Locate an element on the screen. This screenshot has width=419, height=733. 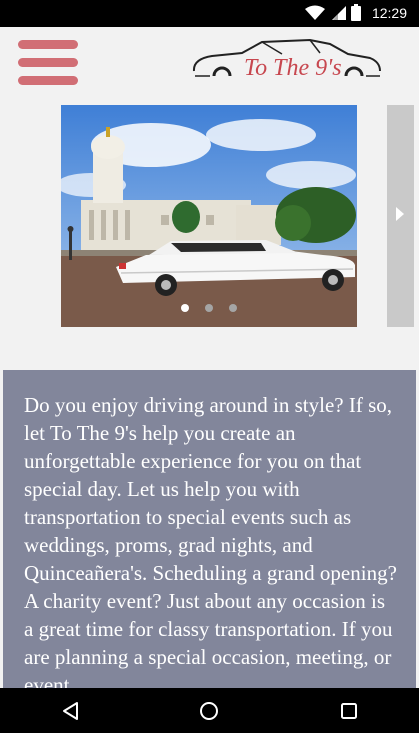
cell-signal-icon is located at coordinates (338, 12).